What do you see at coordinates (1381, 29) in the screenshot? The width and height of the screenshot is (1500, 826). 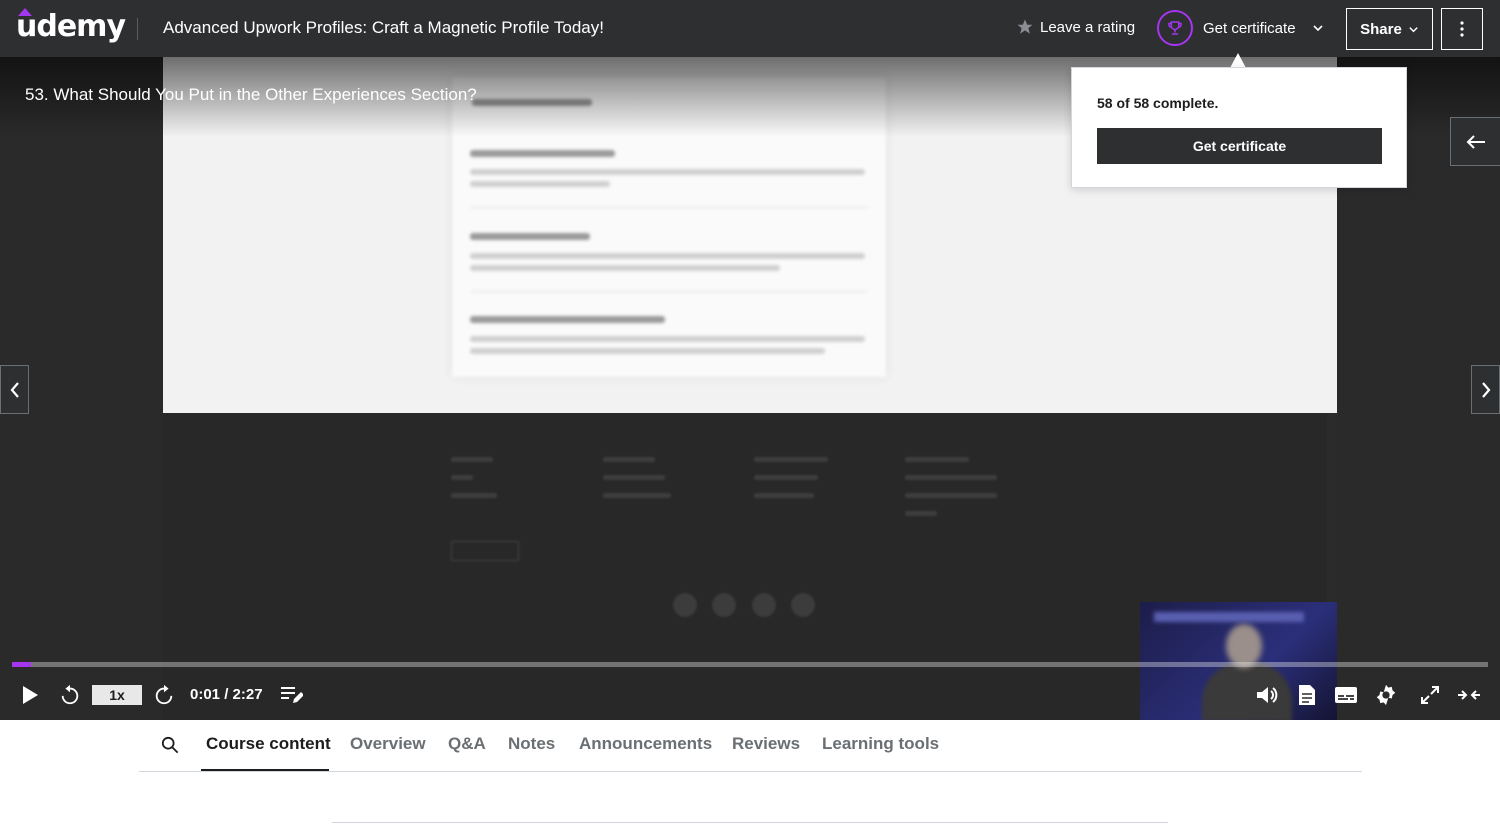 I see `share-label: Share` at bounding box center [1381, 29].